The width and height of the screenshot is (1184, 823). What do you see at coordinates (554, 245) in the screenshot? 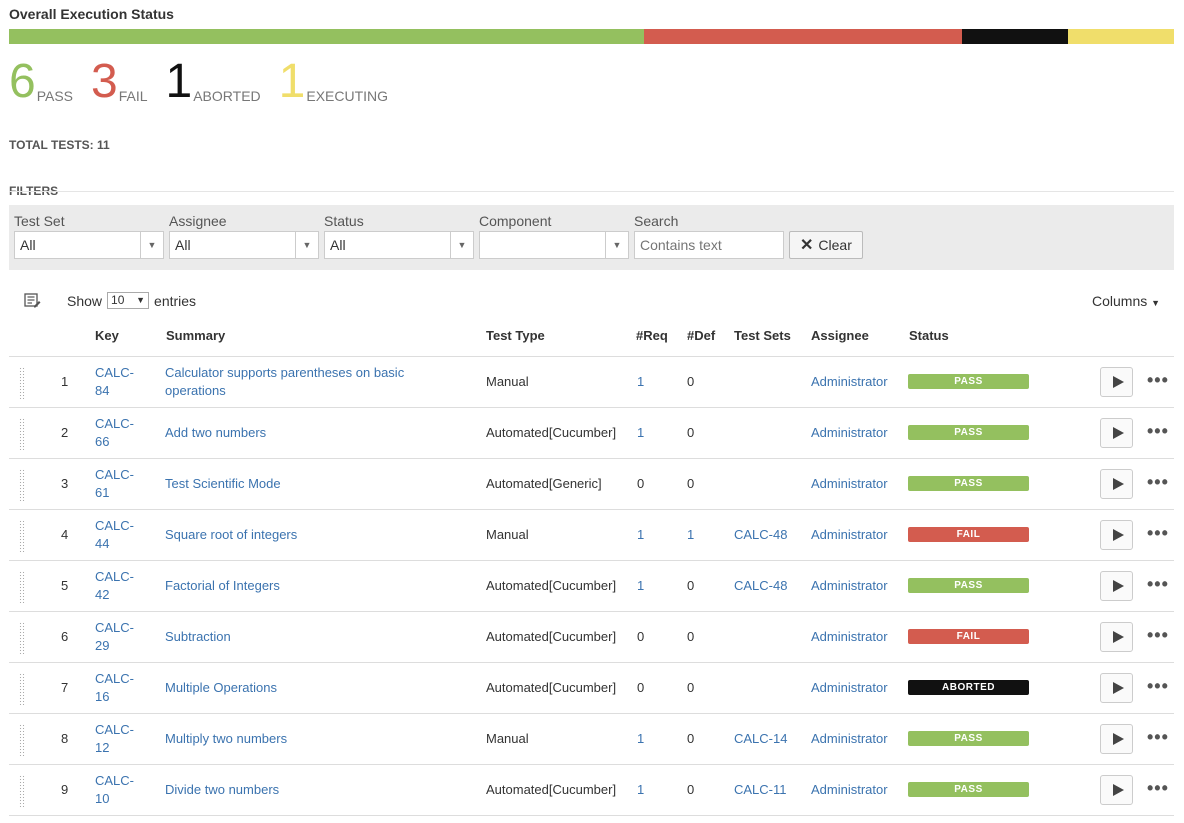
I see `component-select: ▼` at bounding box center [554, 245].